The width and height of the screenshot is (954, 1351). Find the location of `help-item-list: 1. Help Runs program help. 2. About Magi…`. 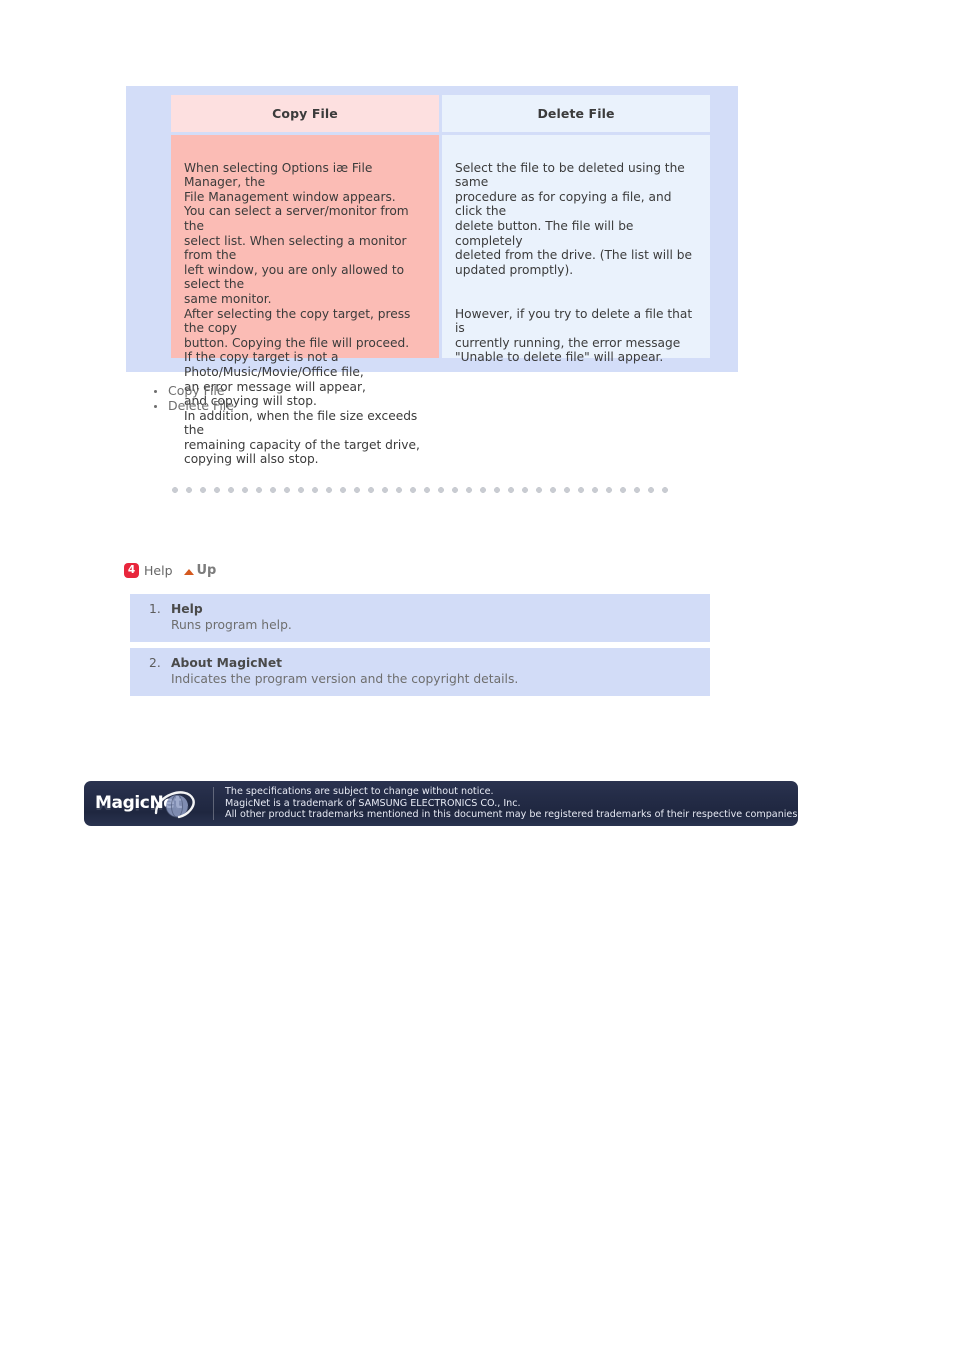

help-item-list: 1. Help Runs program help. 2. About Magi… is located at coordinates (420, 645).